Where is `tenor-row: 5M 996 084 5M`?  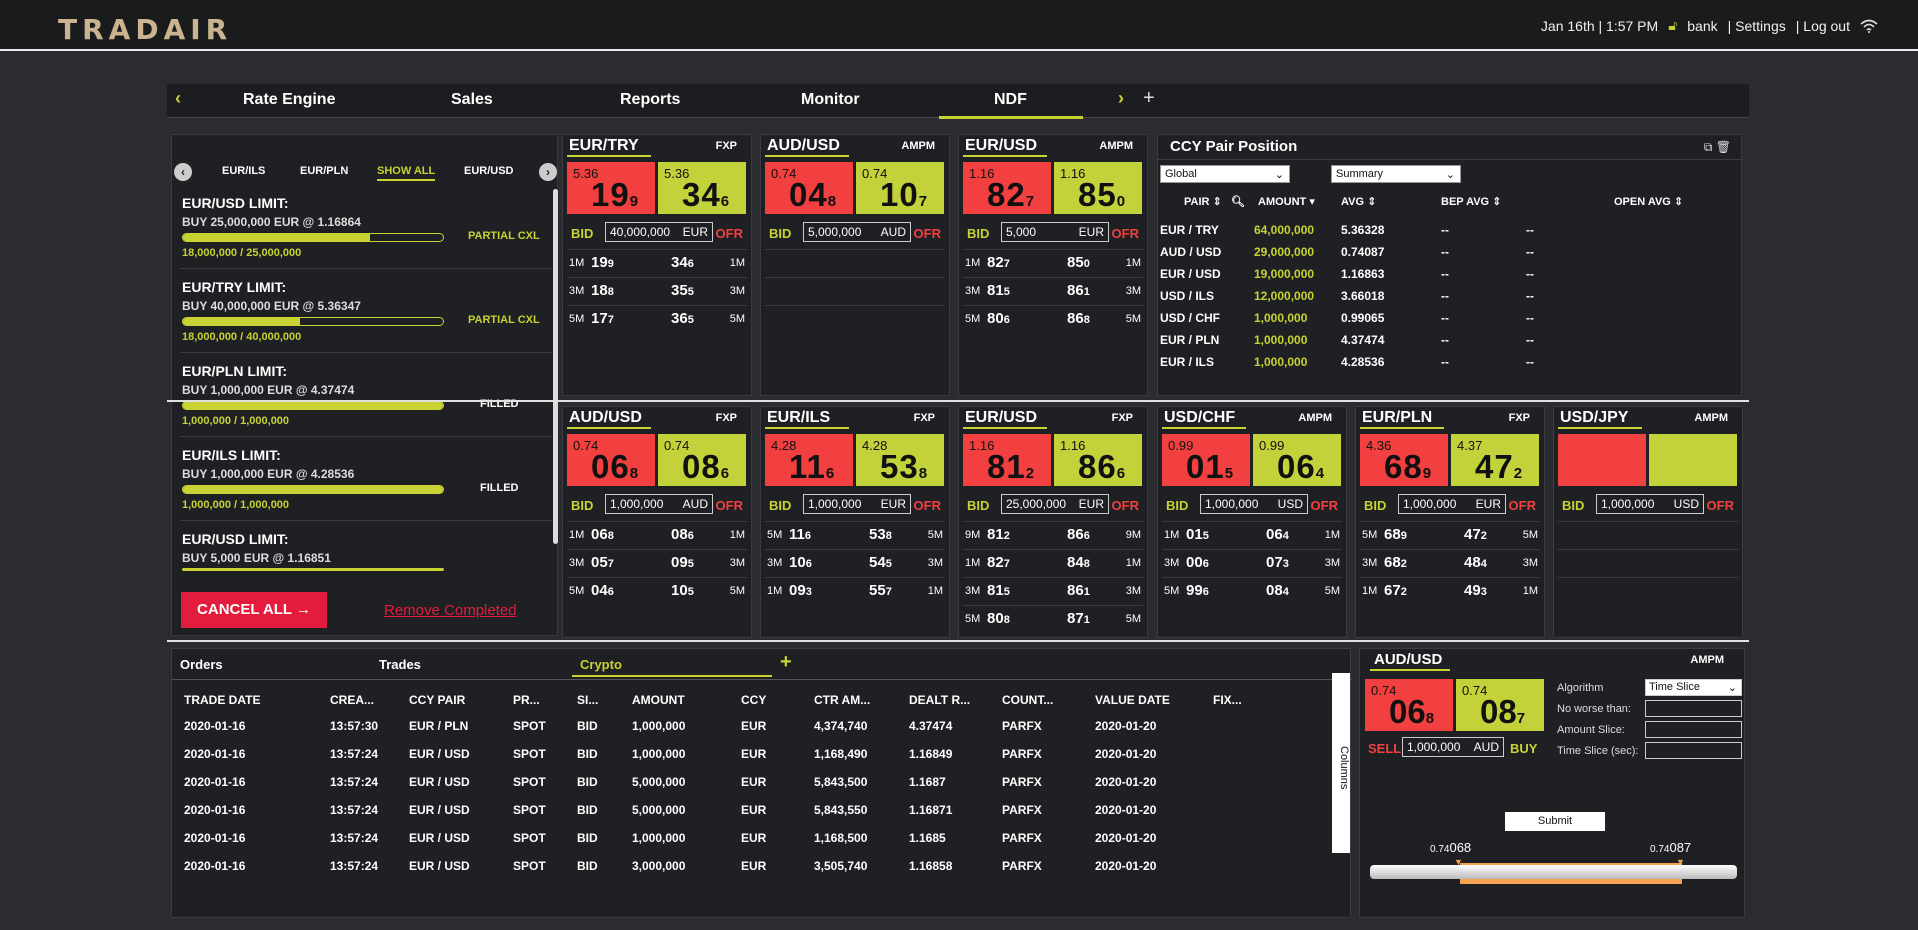 tenor-row: 5M 996 084 5M is located at coordinates (1252, 590).